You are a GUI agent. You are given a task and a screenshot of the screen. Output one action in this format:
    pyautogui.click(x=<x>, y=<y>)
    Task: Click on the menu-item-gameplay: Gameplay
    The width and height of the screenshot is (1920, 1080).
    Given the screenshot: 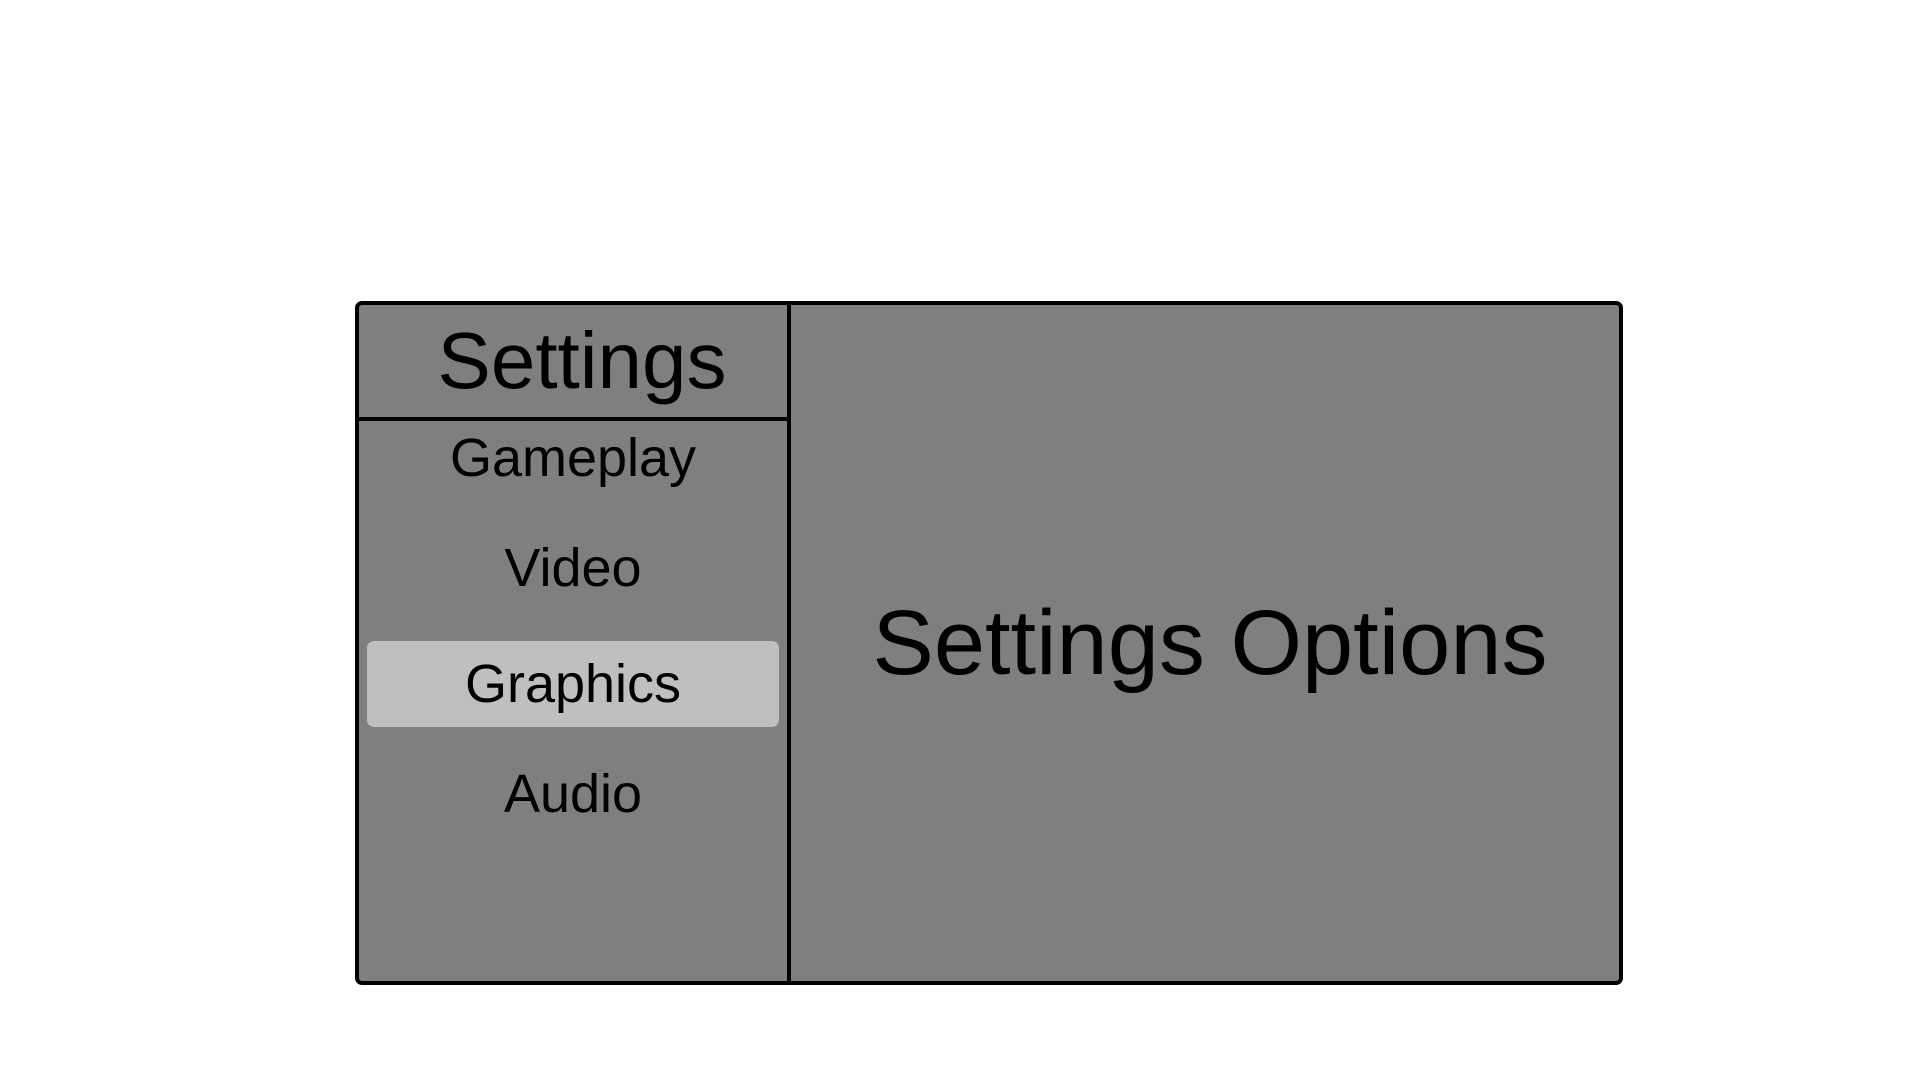 What is the action you would take?
    pyautogui.click(x=573, y=458)
    